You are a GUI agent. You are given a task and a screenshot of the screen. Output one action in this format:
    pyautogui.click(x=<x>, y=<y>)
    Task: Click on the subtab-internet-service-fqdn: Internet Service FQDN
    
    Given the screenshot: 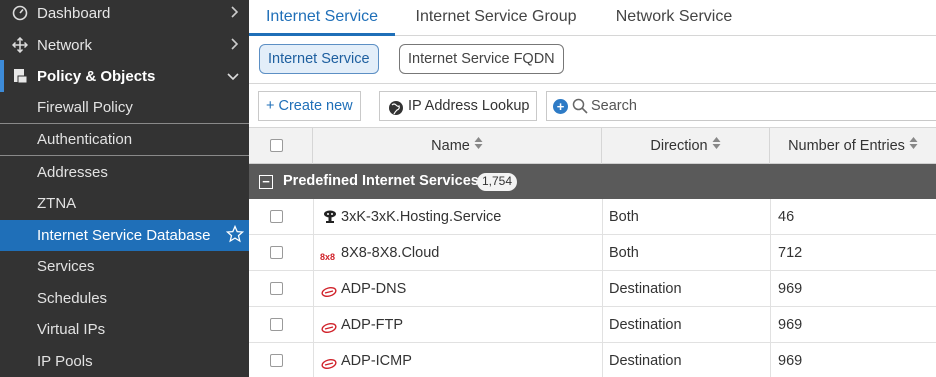 What is the action you would take?
    pyautogui.click(x=481, y=59)
    